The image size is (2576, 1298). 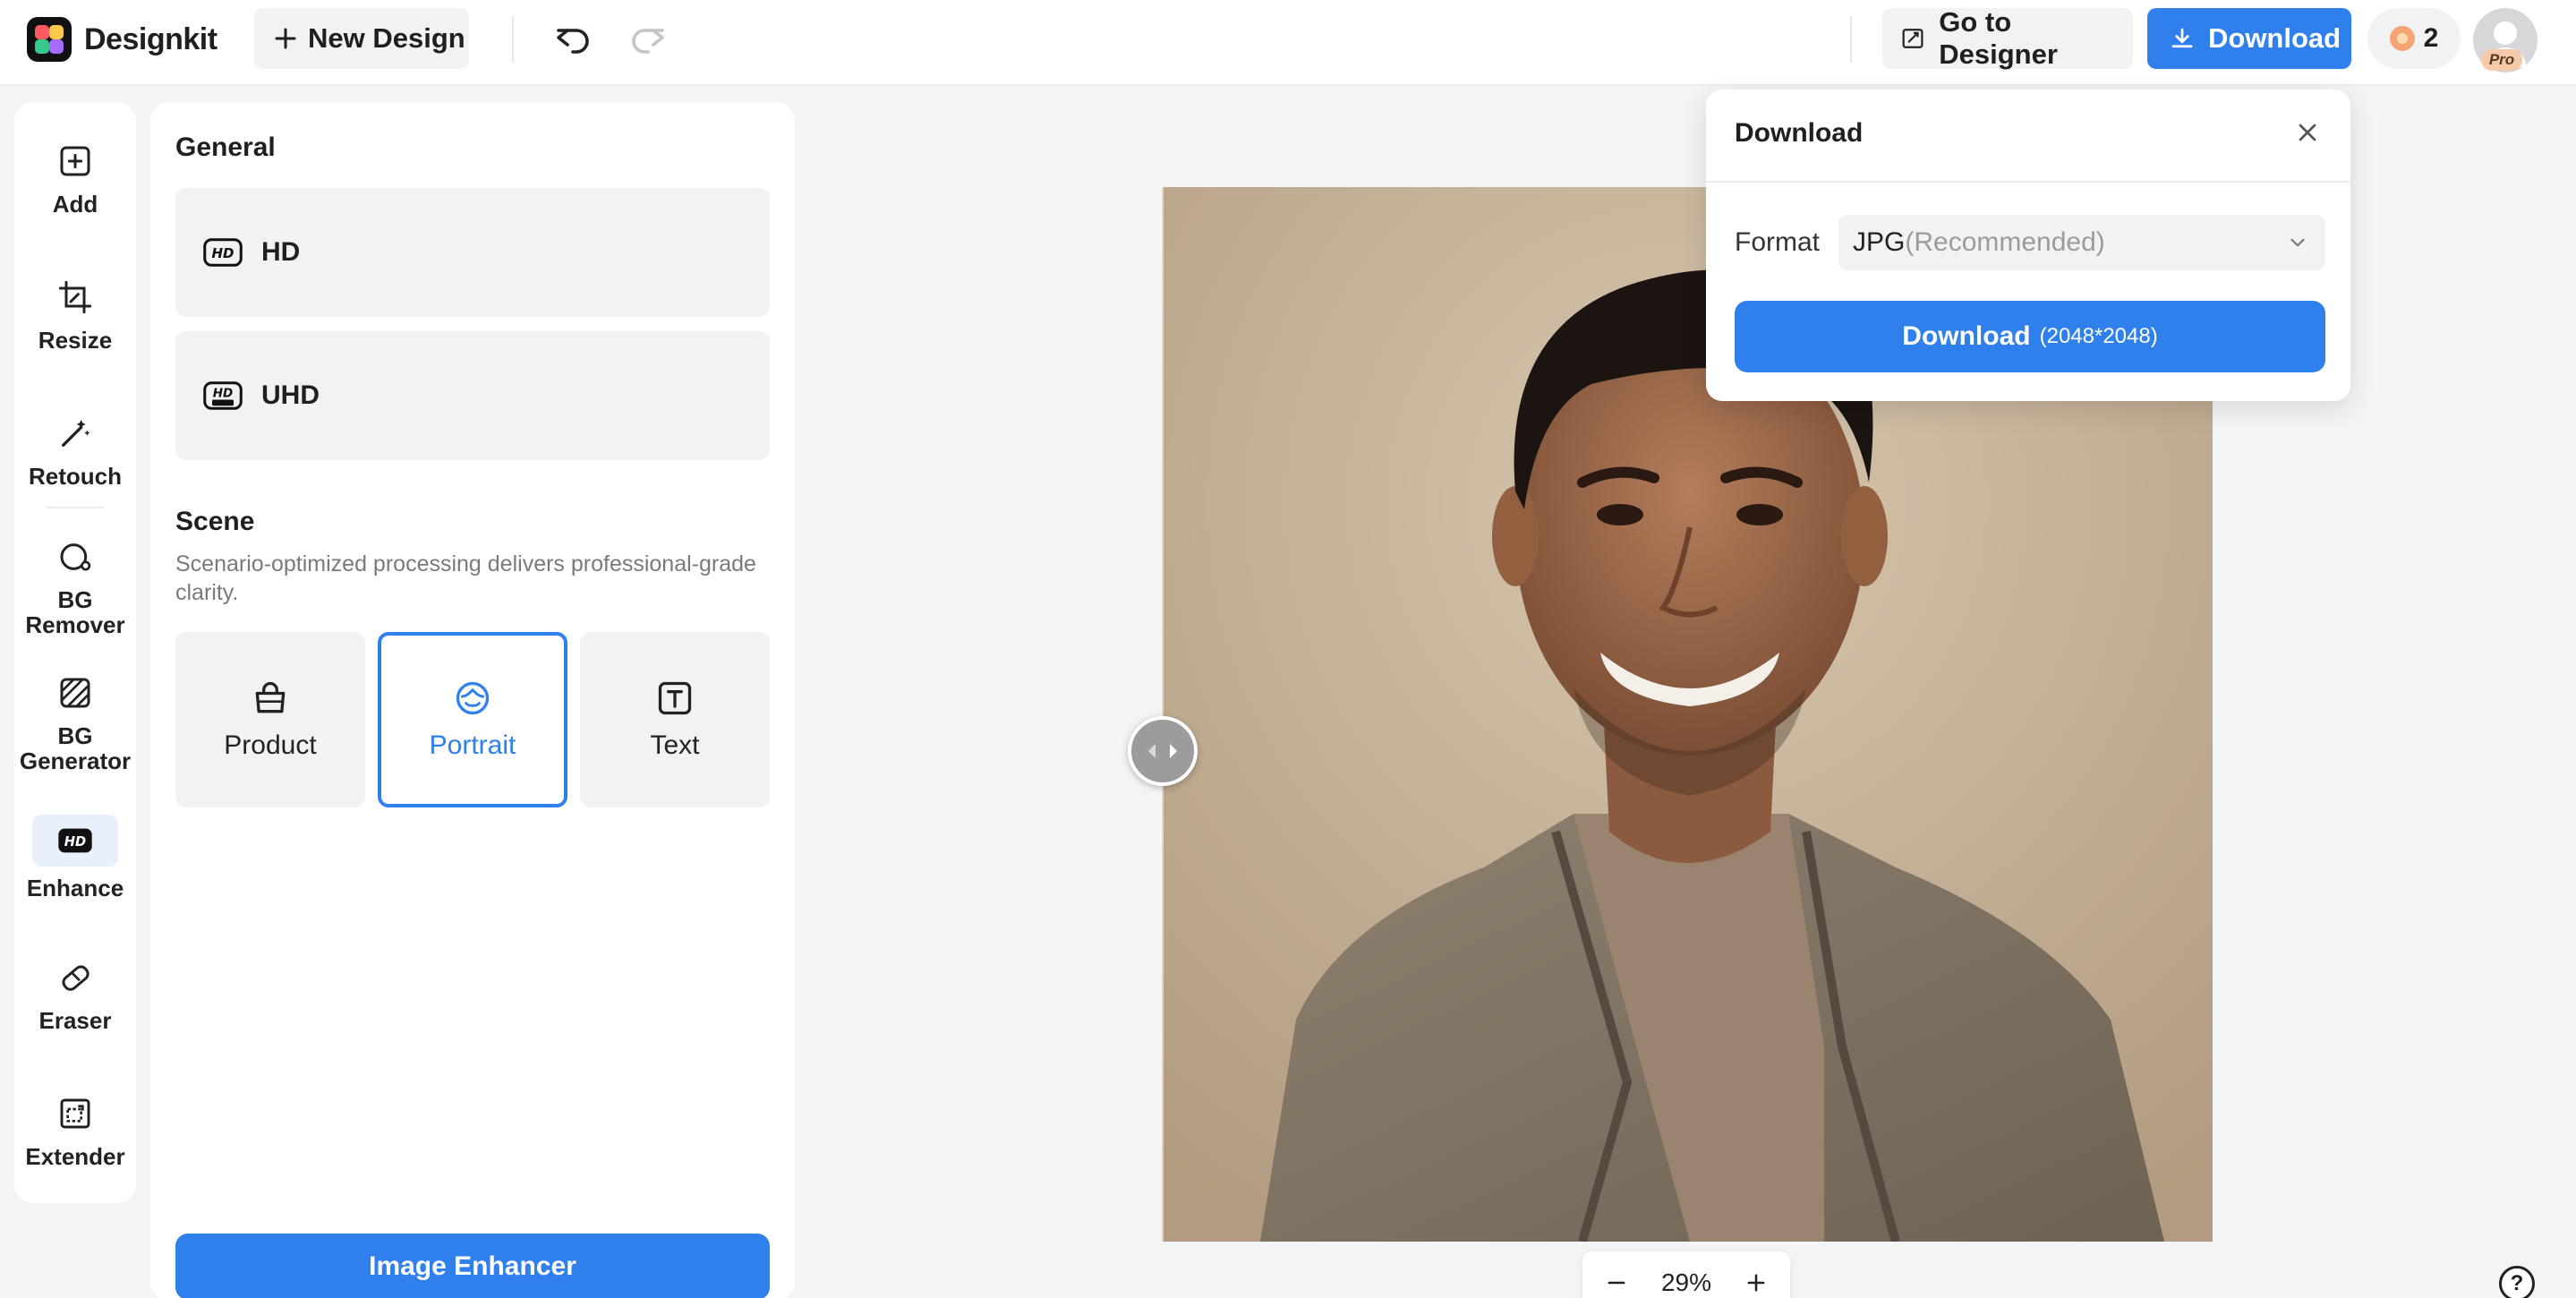 I want to click on help-icon: ?, so click(x=2517, y=1282).